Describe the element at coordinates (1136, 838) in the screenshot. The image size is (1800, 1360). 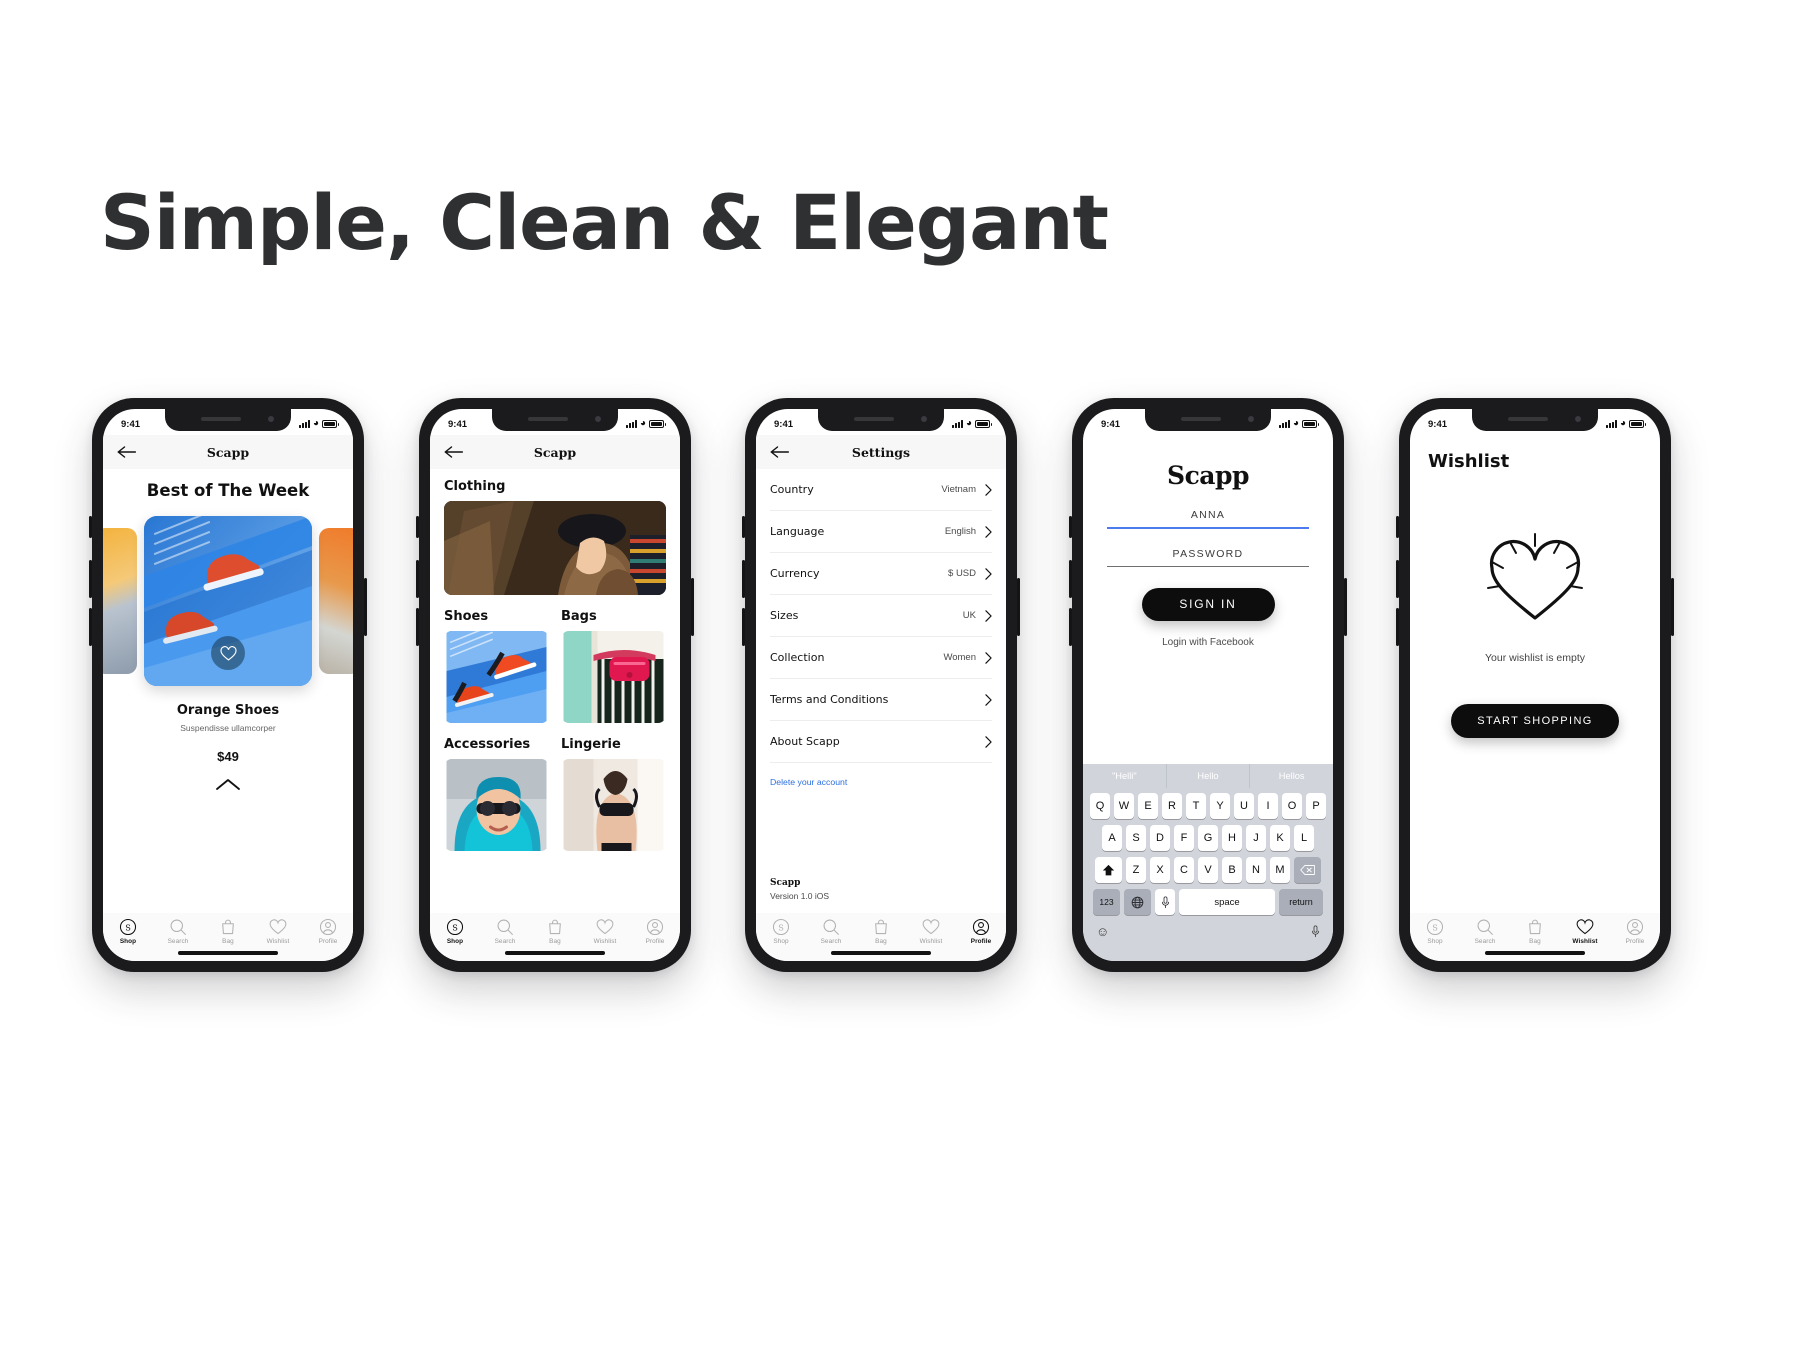
I see `key-s: S` at that location.